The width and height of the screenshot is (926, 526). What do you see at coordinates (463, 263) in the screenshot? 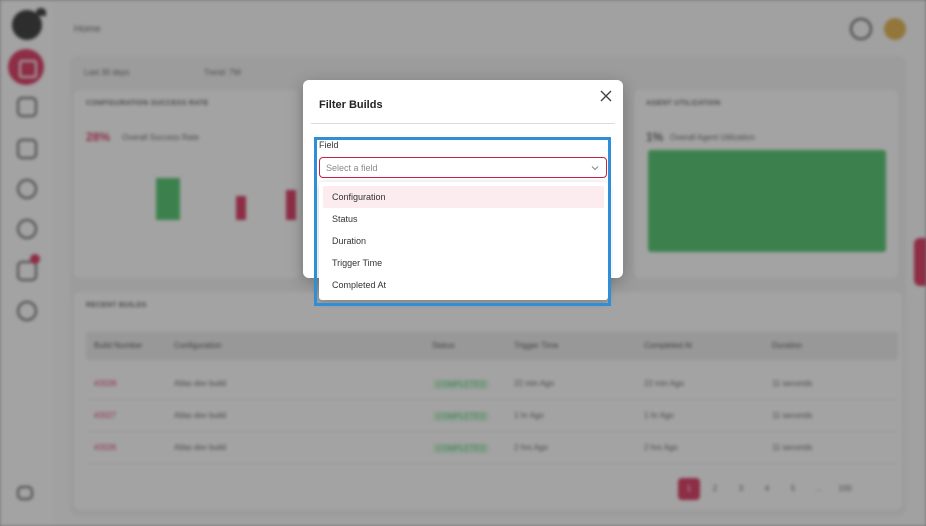
I see `option-trigger-time: Trigger Time` at bounding box center [463, 263].